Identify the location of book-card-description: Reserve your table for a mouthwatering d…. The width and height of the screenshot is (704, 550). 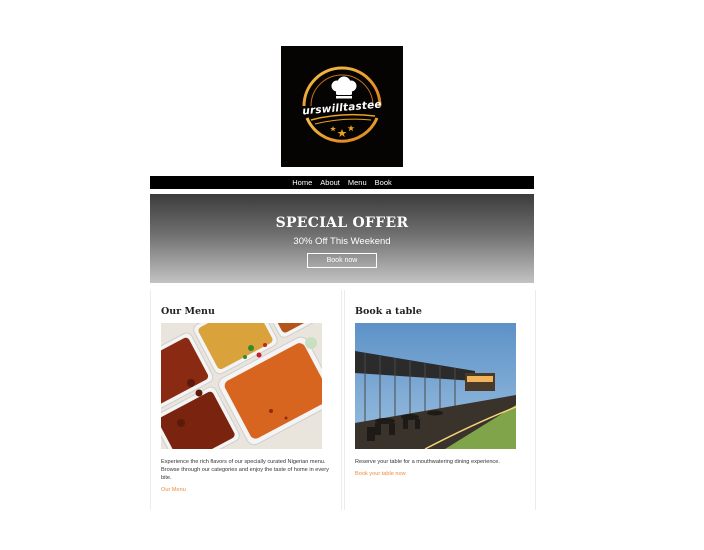
(427, 462).